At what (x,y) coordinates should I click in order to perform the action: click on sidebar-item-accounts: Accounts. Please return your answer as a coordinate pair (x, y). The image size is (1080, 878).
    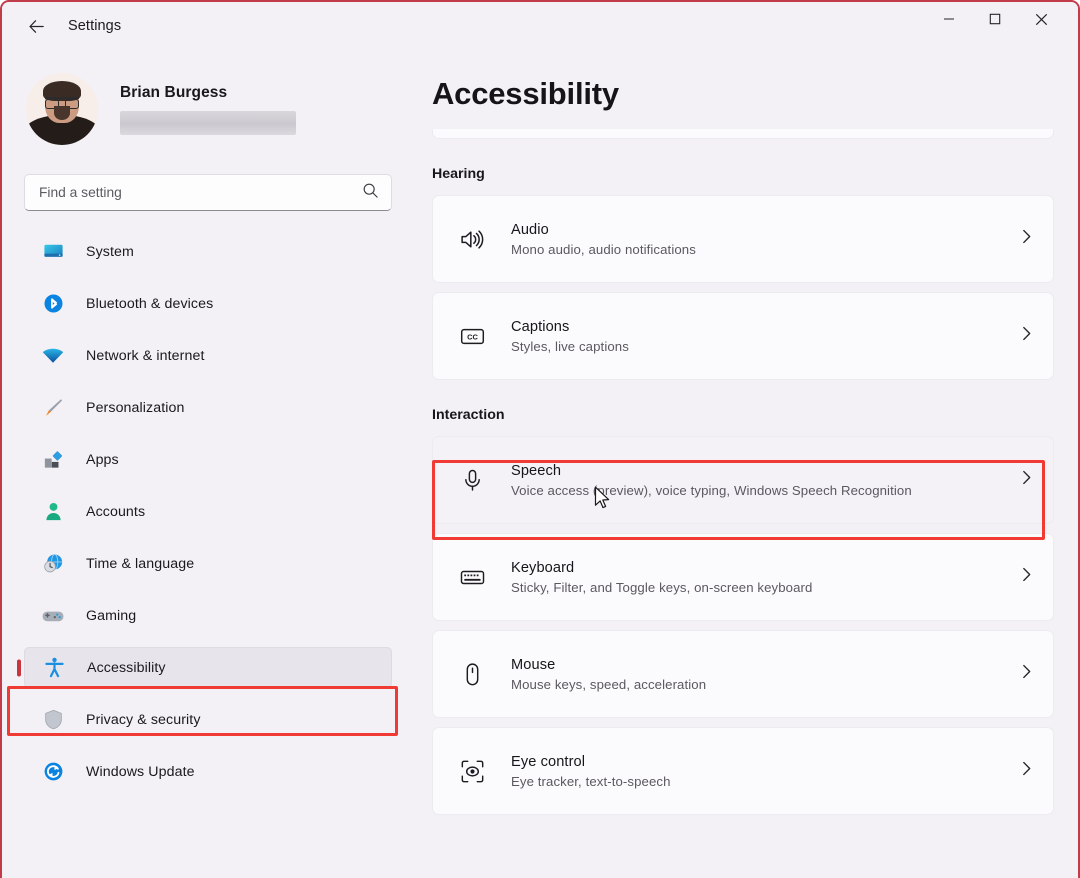
    Looking at the image, I should click on (208, 511).